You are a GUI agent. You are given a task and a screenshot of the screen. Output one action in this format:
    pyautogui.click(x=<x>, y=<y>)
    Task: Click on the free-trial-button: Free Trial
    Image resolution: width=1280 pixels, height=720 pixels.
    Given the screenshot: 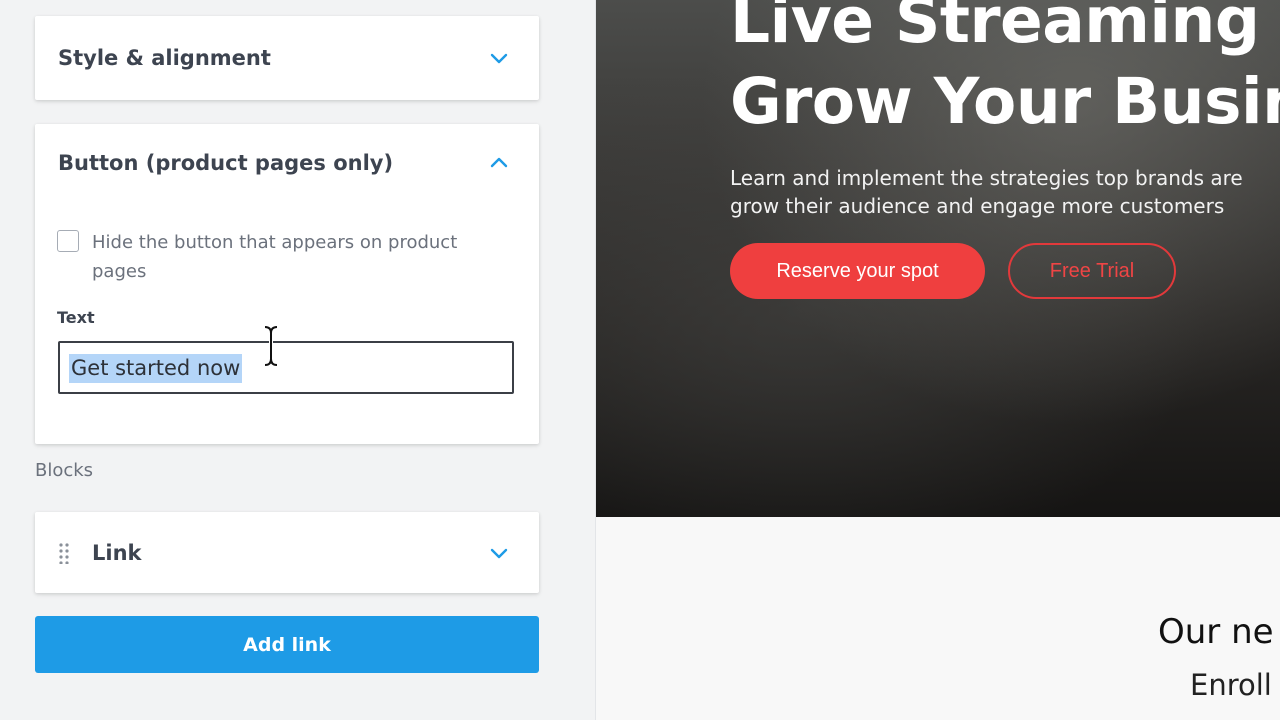 What is the action you would take?
    pyautogui.click(x=1092, y=271)
    